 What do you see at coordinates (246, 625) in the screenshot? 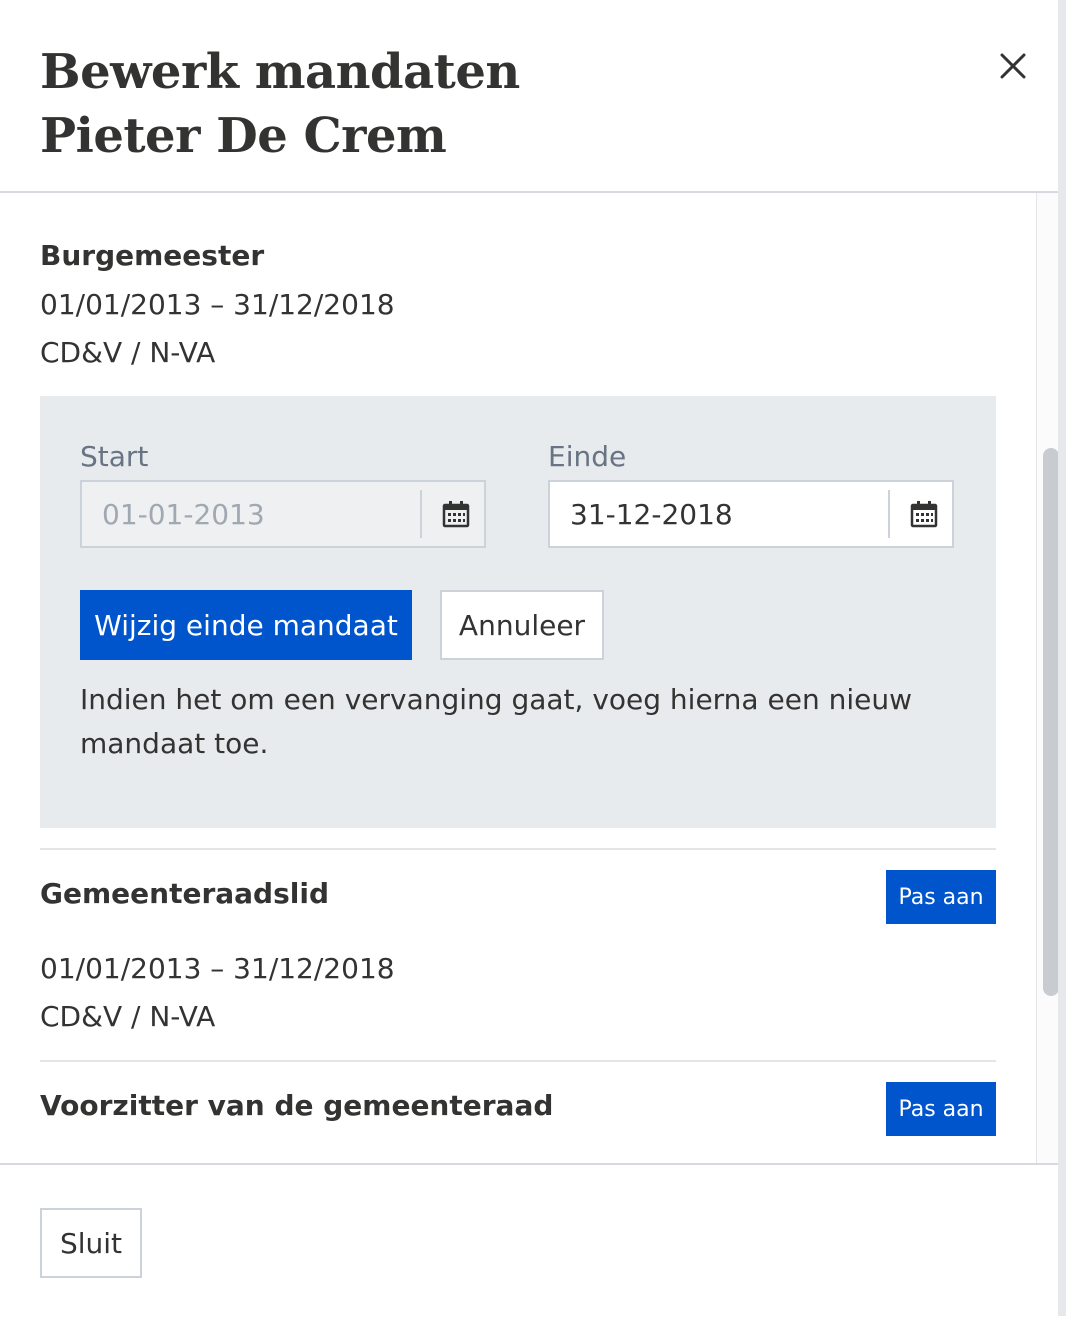
I see `change-mandate-end-button: Wijzig einde mandaat` at bounding box center [246, 625].